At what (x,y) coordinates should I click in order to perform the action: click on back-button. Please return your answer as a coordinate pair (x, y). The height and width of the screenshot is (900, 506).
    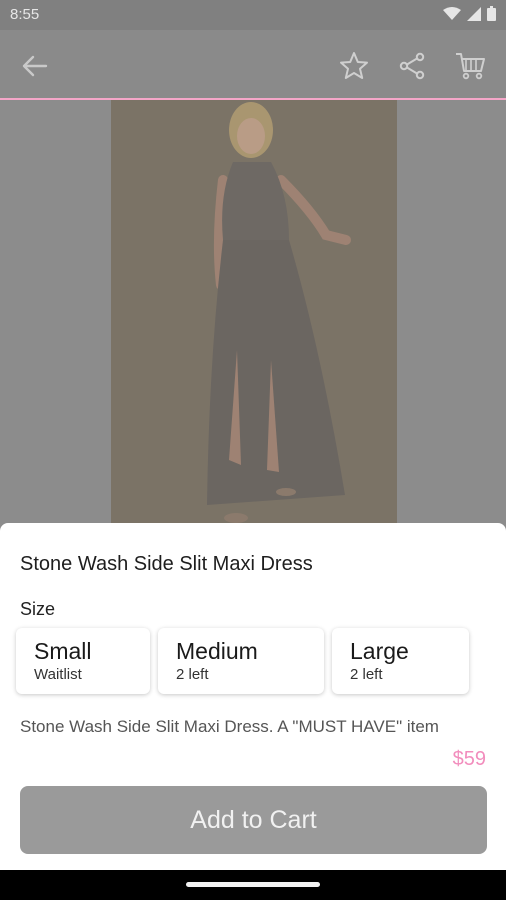
    Looking at the image, I should click on (34, 66).